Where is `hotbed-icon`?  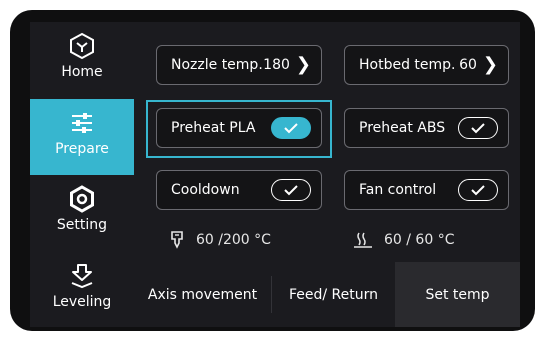 hotbed-icon is located at coordinates (363, 240).